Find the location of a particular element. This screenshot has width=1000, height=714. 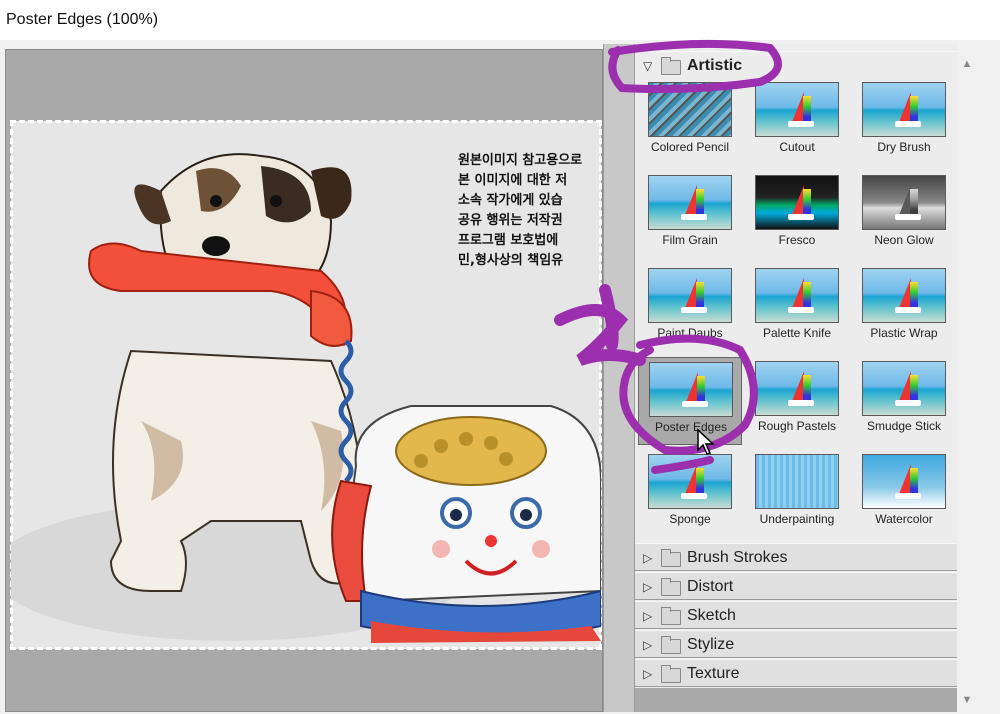

category-texture: ▷ Texture is located at coordinates (799, 673).